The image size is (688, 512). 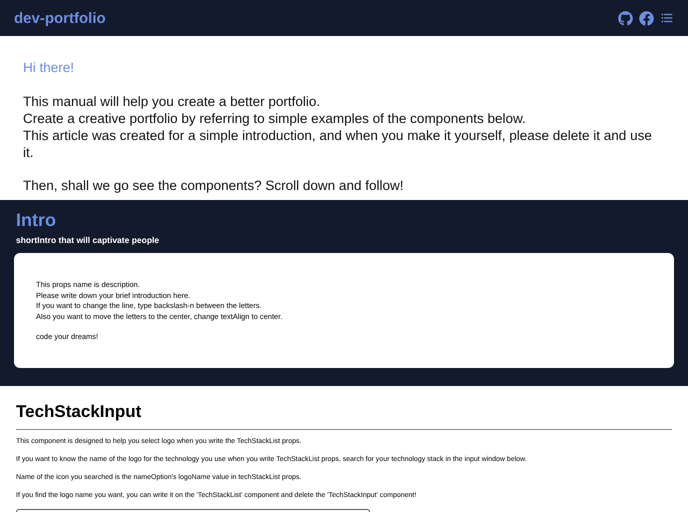 What do you see at coordinates (213, 185) in the screenshot?
I see `welcome-paragraph: Then, shall we go see the components? Scroll down and follow!` at bounding box center [213, 185].